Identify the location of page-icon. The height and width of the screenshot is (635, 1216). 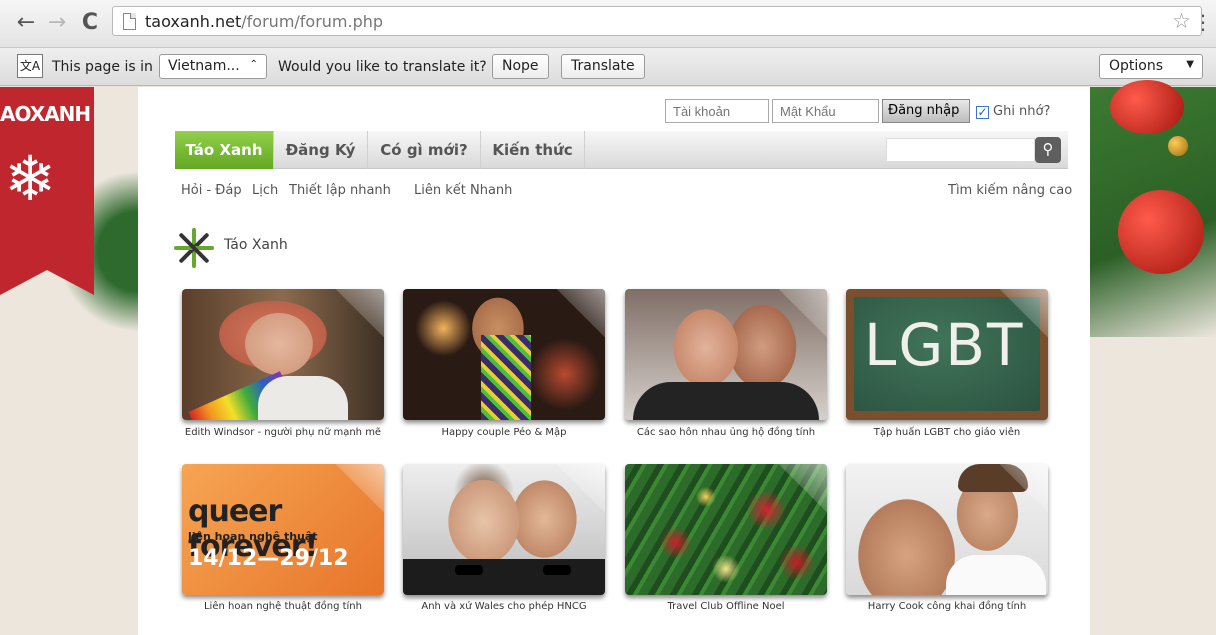
(129, 21).